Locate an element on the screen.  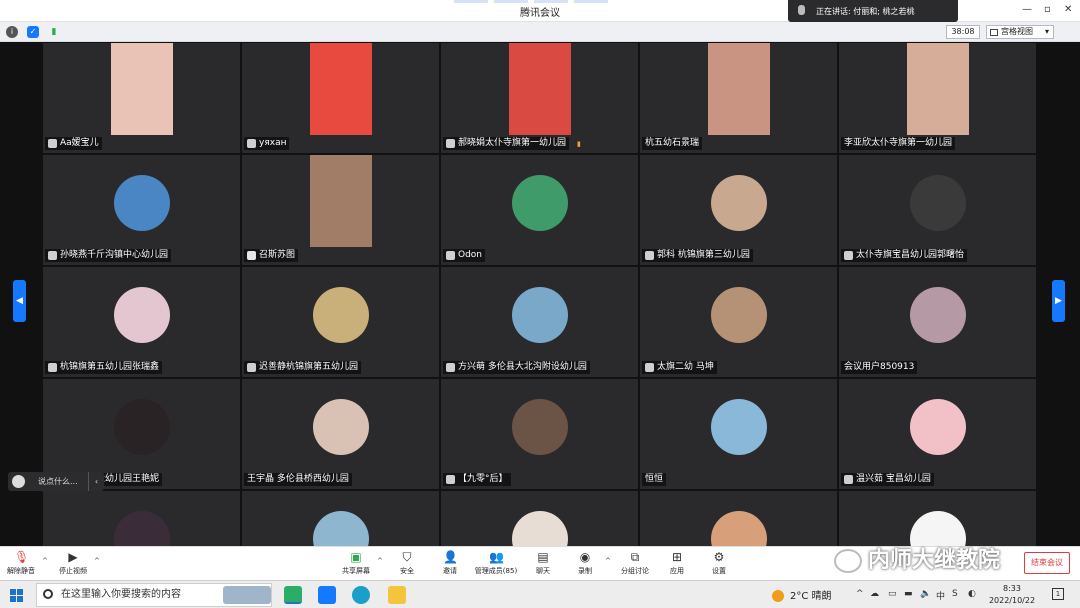
unmute-label: 解除静音 is located at coordinates (21, 571).